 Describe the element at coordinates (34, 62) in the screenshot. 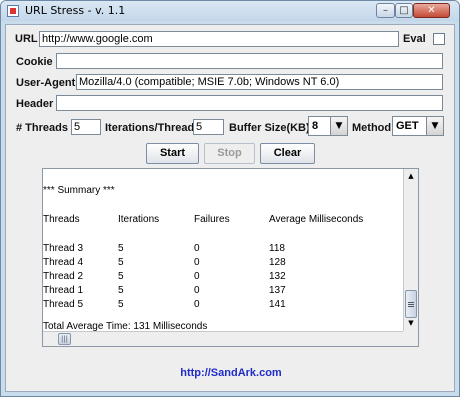

I see `cookie-label: Cookie` at that location.